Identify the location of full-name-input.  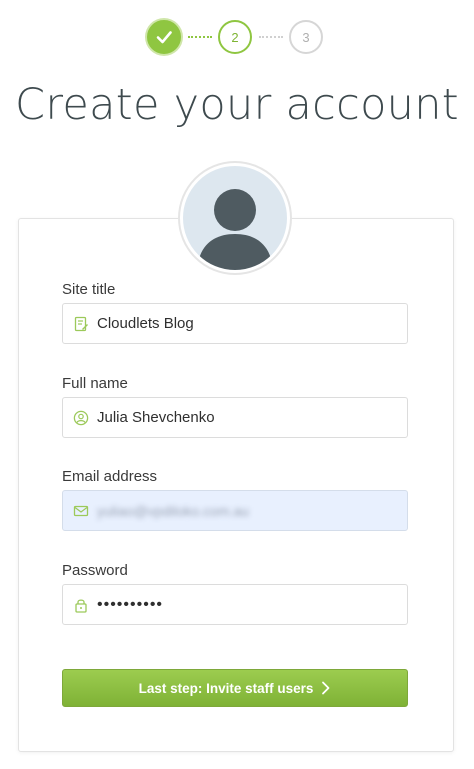
(252, 417).